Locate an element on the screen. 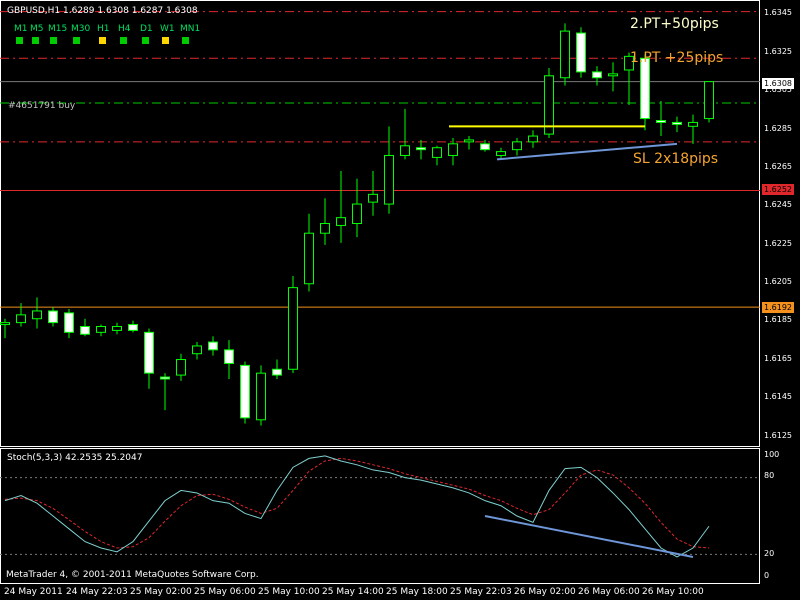 The width and height of the screenshot is (800, 600). timeframe-m5-button: M5 is located at coordinates (37, 29).